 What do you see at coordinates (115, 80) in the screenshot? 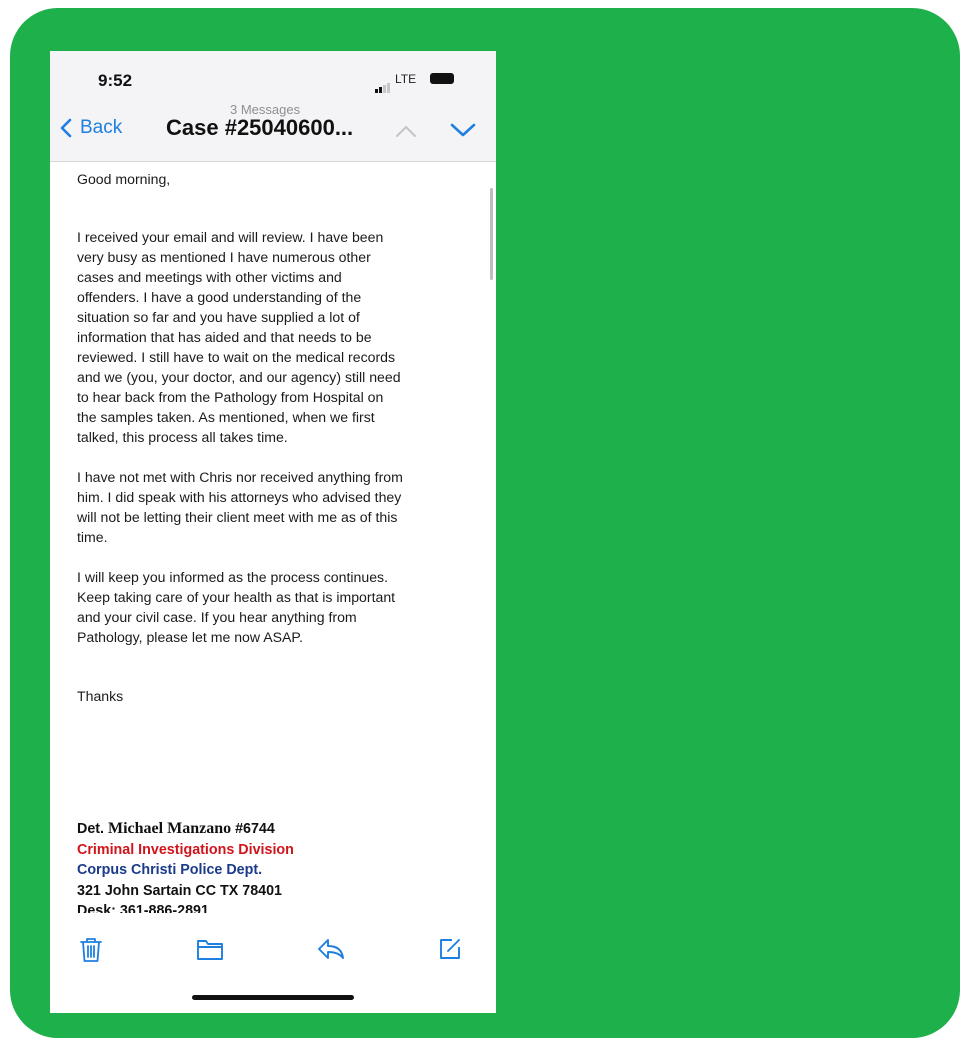
I see `status-time: 9:52` at bounding box center [115, 80].